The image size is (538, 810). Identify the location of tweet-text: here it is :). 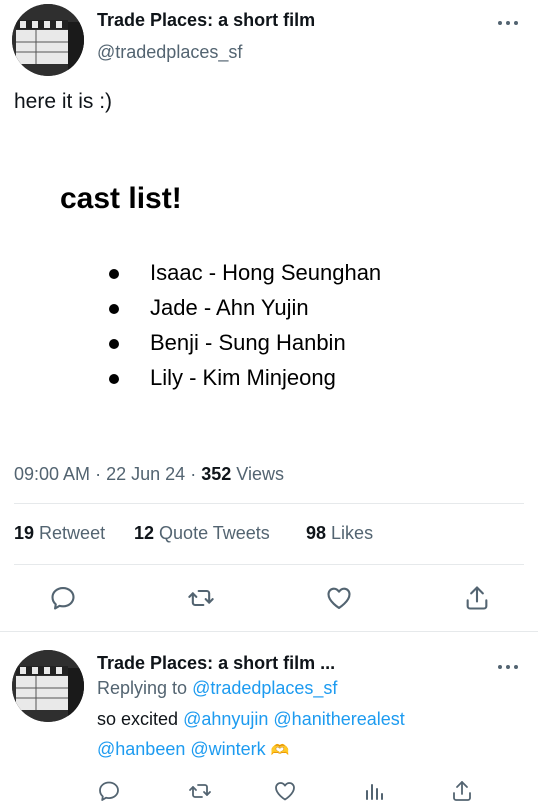
(63, 101).